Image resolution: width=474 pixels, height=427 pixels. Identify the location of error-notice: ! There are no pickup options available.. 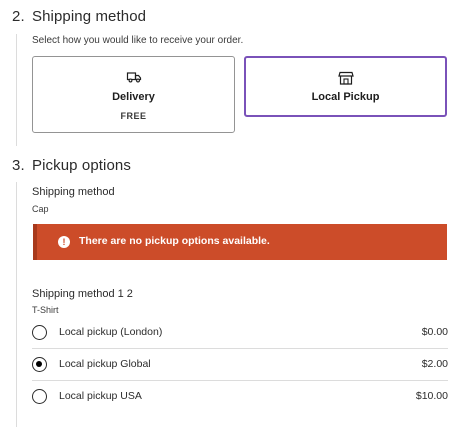
(240, 242).